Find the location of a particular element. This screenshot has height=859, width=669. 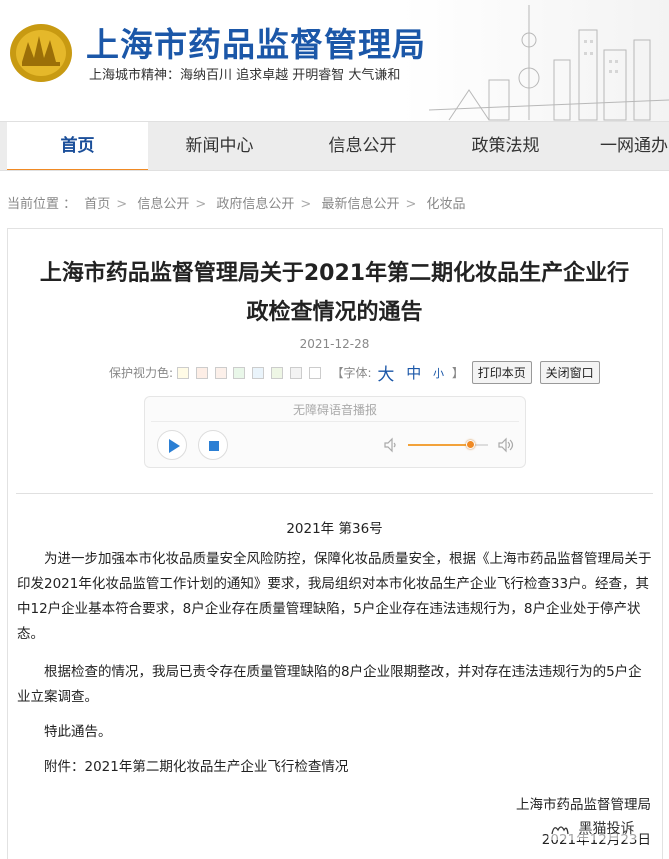

skyline-illustration is located at coordinates (549, 63).